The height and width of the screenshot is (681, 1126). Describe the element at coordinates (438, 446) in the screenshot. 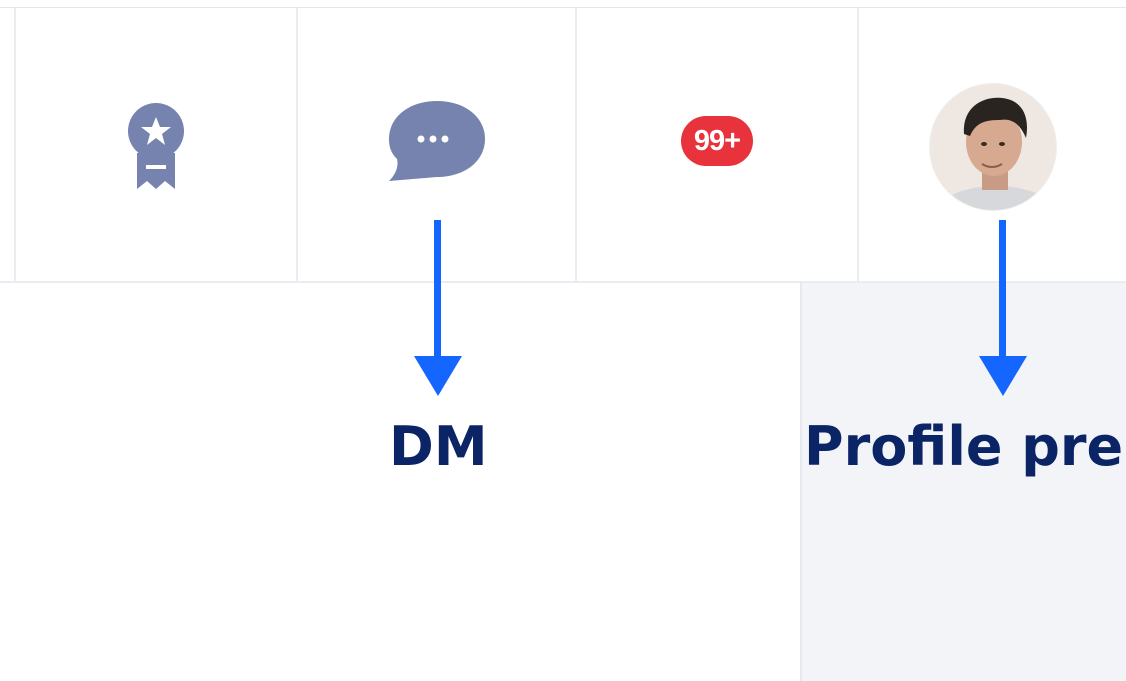

I see `dm-callout-label: DM` at that location.